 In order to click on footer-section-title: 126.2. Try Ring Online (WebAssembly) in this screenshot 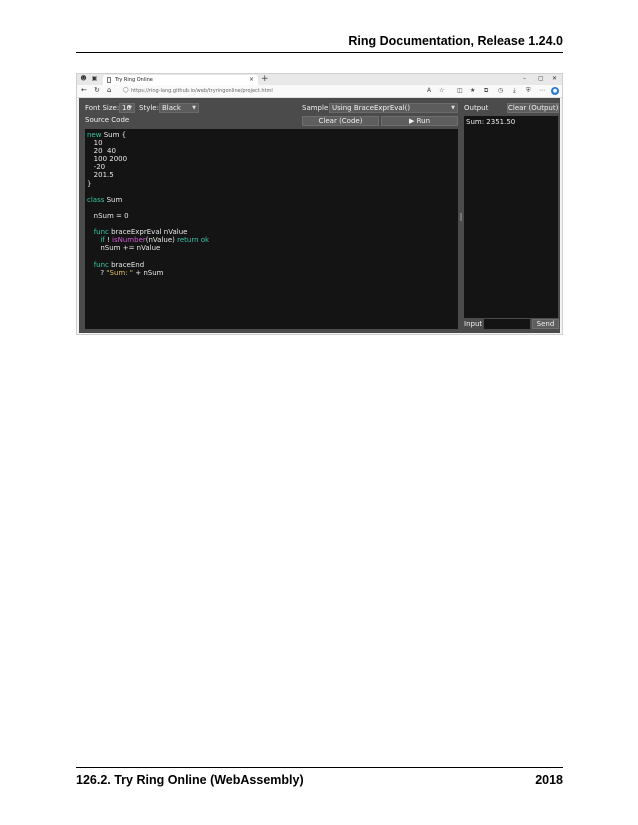, I will do `click(190, 780)`.